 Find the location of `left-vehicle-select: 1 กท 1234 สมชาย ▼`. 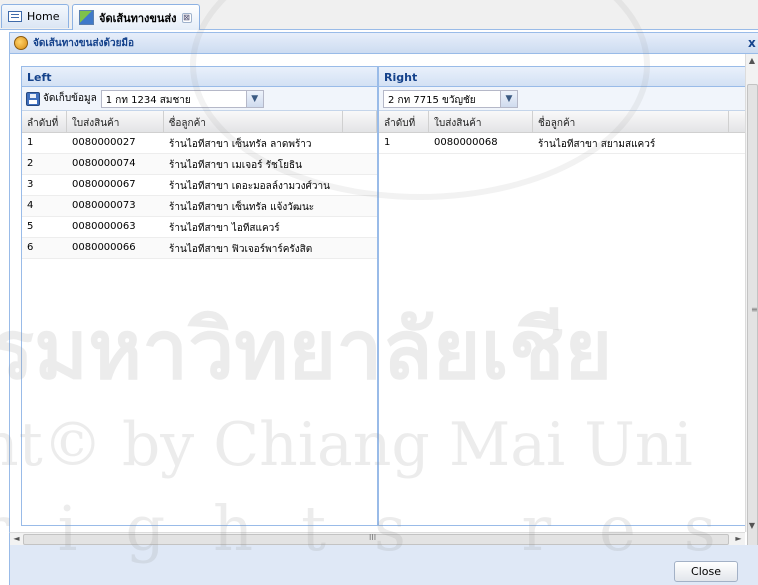

left-vehicle-select: 1 กท 1234 สมชาย ▼ is located at coordinates (182, 98).